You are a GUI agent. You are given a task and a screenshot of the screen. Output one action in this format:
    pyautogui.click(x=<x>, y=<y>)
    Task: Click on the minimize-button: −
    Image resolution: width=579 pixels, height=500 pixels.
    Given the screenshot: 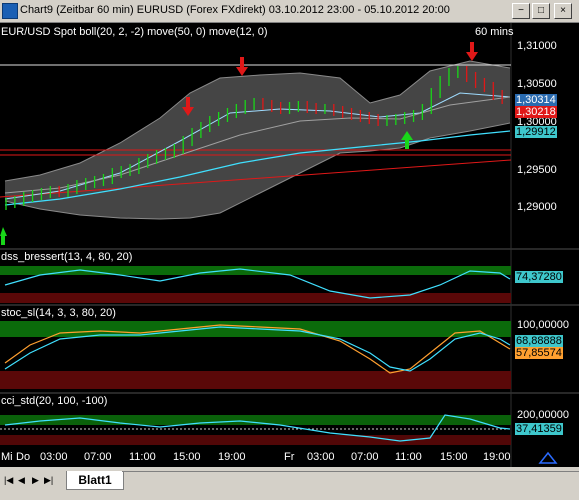 What is the action you would take?
    pyautogui.click(x=521, y=11)
    